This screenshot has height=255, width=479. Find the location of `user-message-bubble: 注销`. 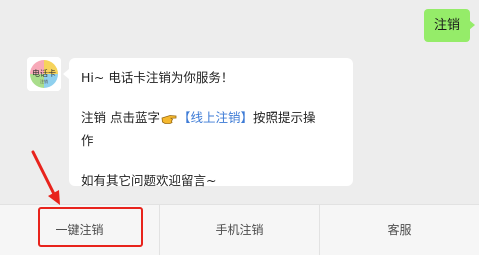

user-message-bubble: 注销 is located at coordinates (449, 25).